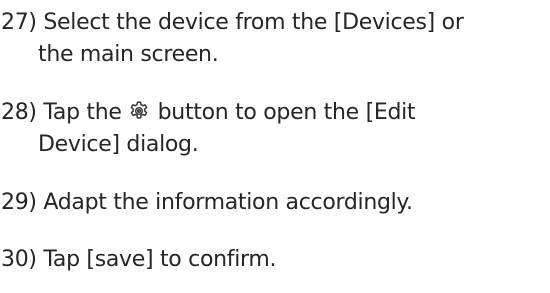 Image resolution: width=550 pixels, height=293 pixels. Describe the element at coordinates (139, 111) in the screenshot. I see `gear-icon` at that location.